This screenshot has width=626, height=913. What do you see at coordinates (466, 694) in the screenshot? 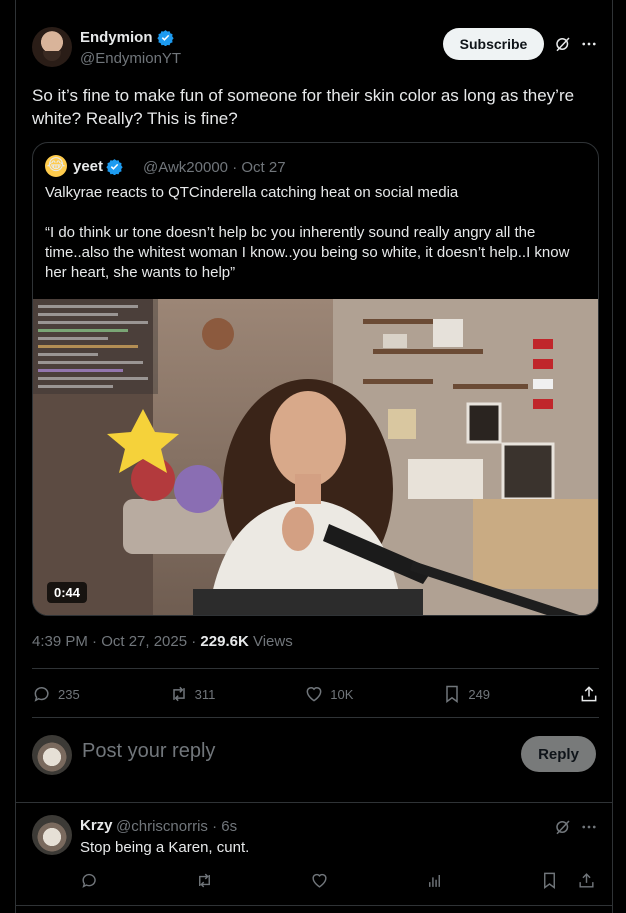
I see `bookmark-action: 249` at bounding box center [466, 694].